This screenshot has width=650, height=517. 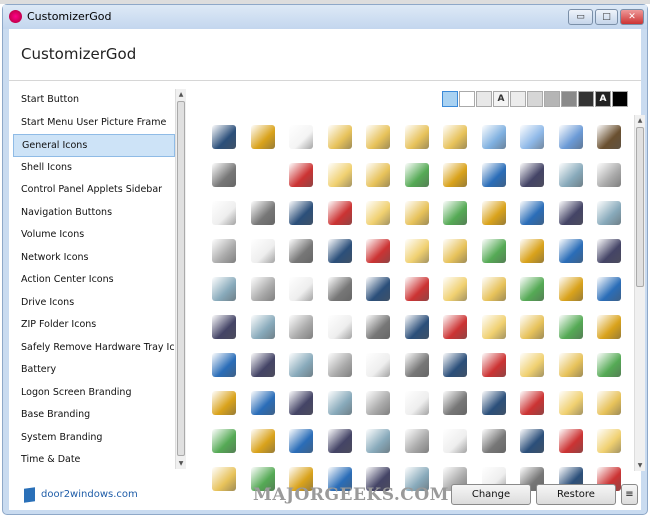 What do you see at coordinates (94, 370) in the screenshot?
I see `sidebar-item: Battery` at bounding box center [94, 370].